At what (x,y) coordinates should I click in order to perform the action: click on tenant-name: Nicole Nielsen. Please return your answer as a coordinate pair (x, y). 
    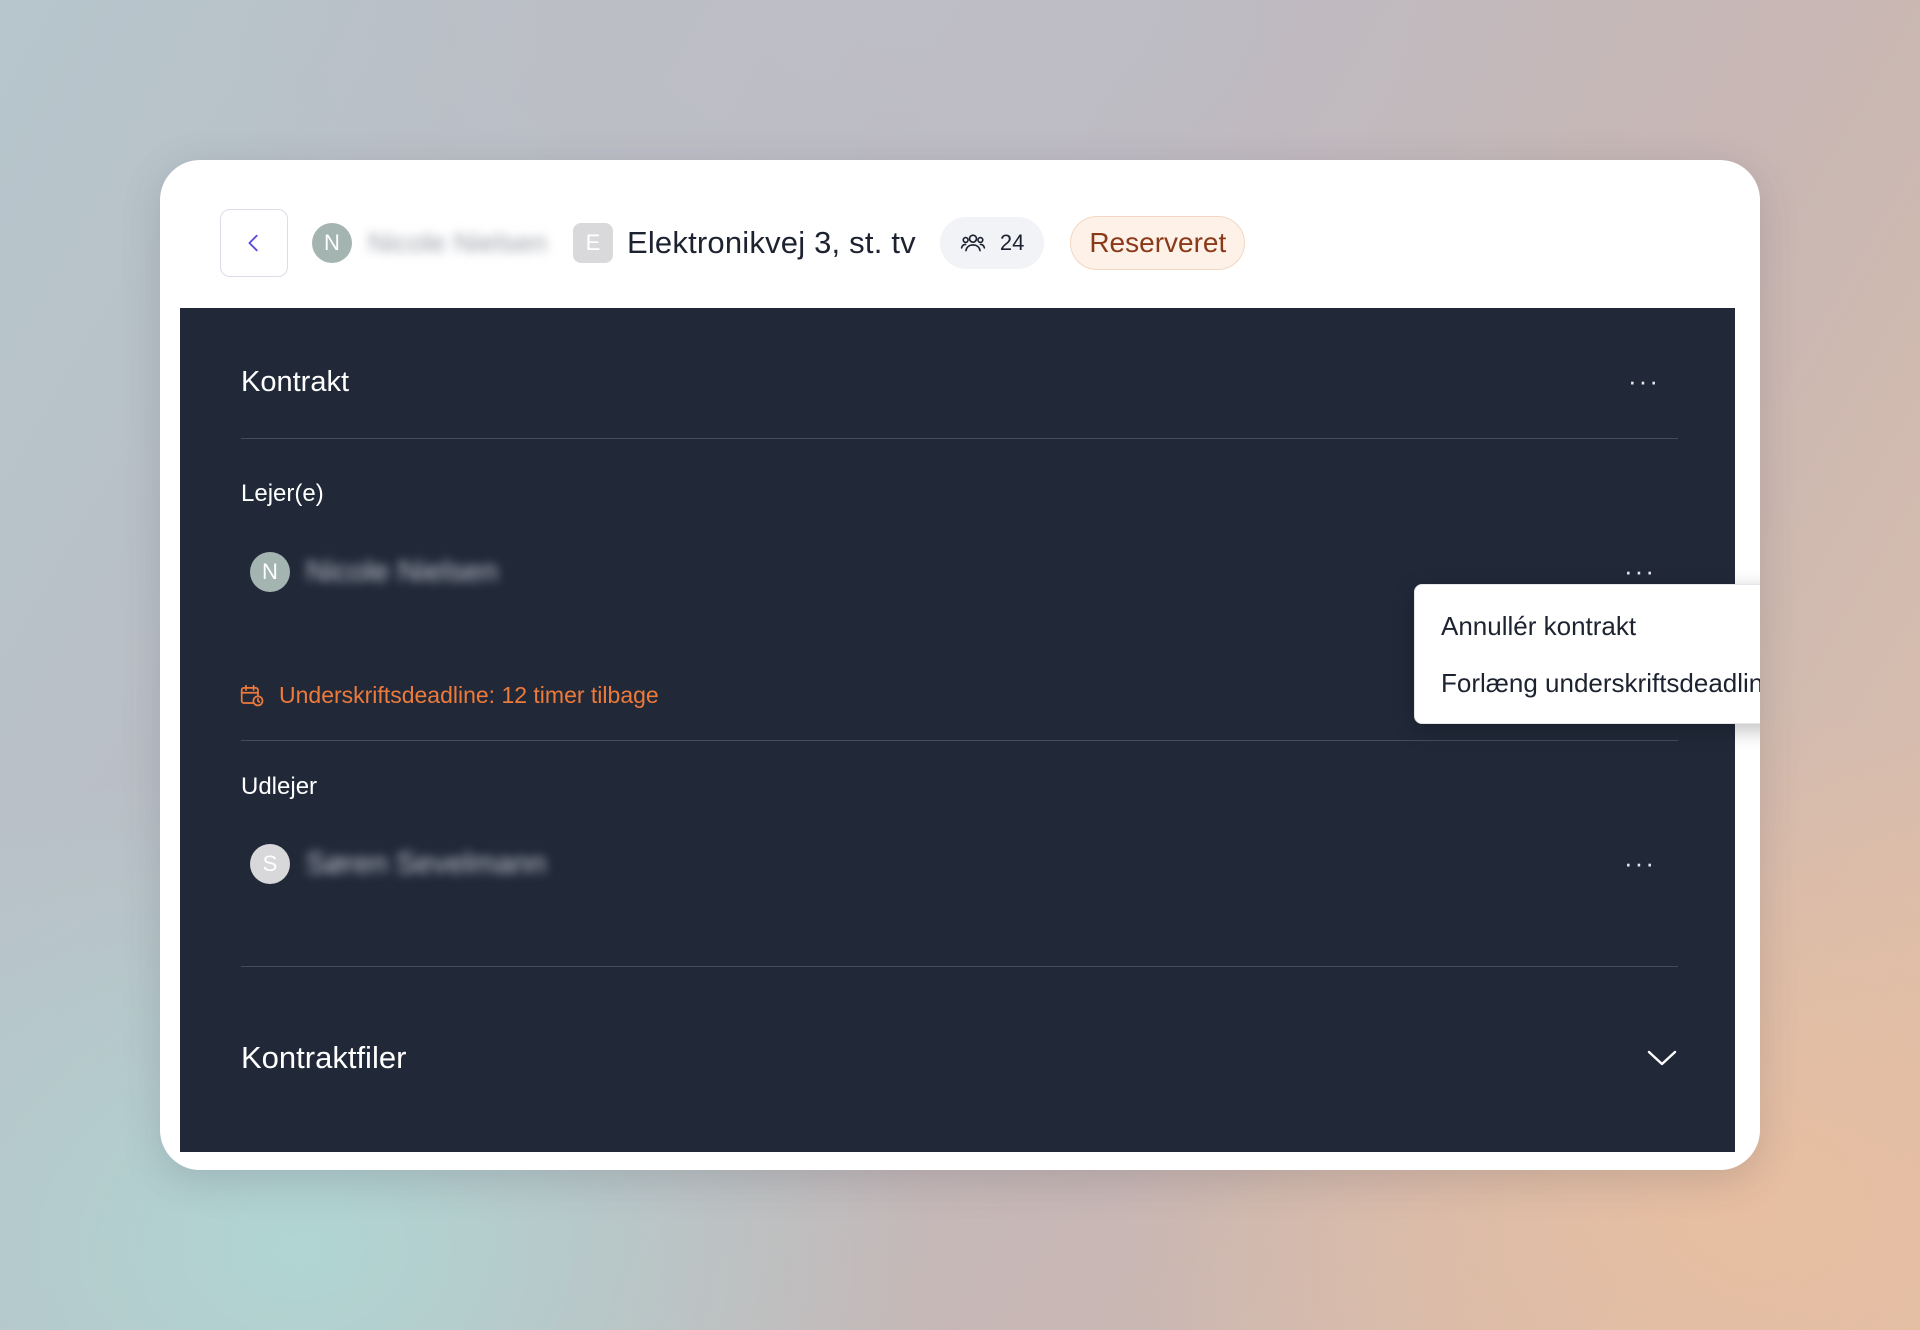
    Looking at the image, I should click on (402, 571).